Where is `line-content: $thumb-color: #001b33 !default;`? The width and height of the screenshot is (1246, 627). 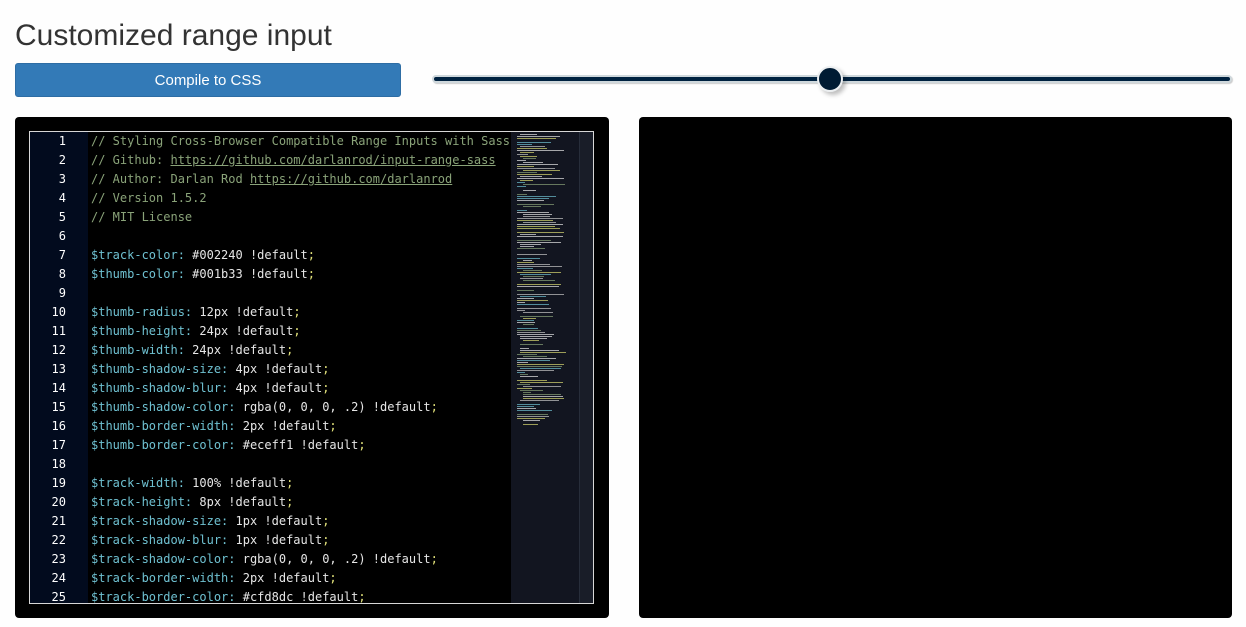
line-content: $thumb-color: #001b33 !default; is located at coordinates (203, 274).